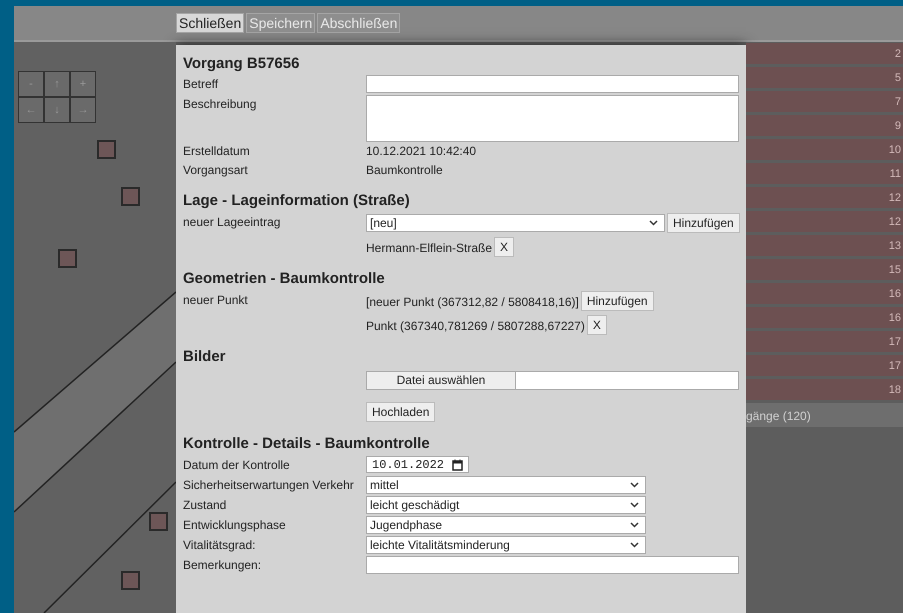 Image resolution: width=903 pixels, height=613 pixels. What do you see at coordinates (401, 412) in the screenshot?
I see `upload-button: Hochladen` at bounding box center [401, 412].